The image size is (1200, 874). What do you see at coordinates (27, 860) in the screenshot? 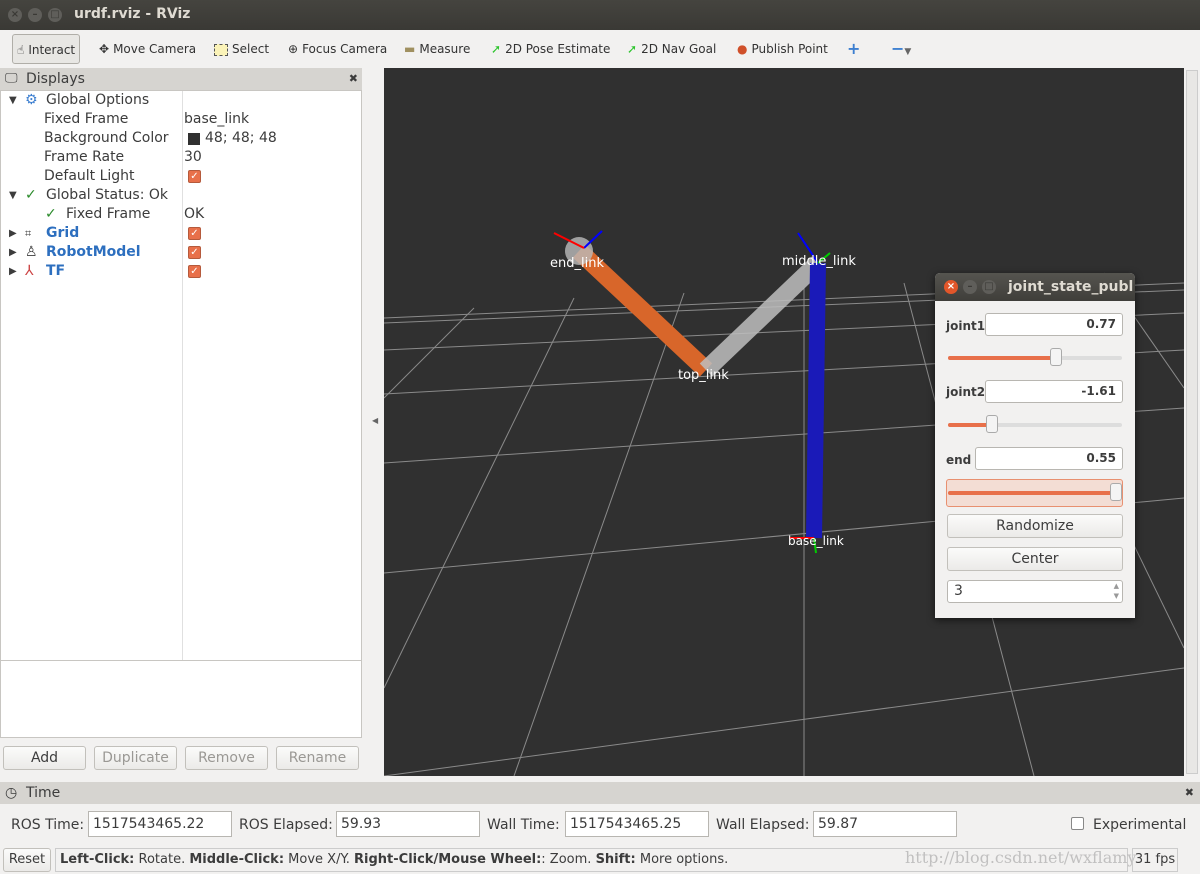
I see `reset-button: Reset` at bounding box center [27, 860].